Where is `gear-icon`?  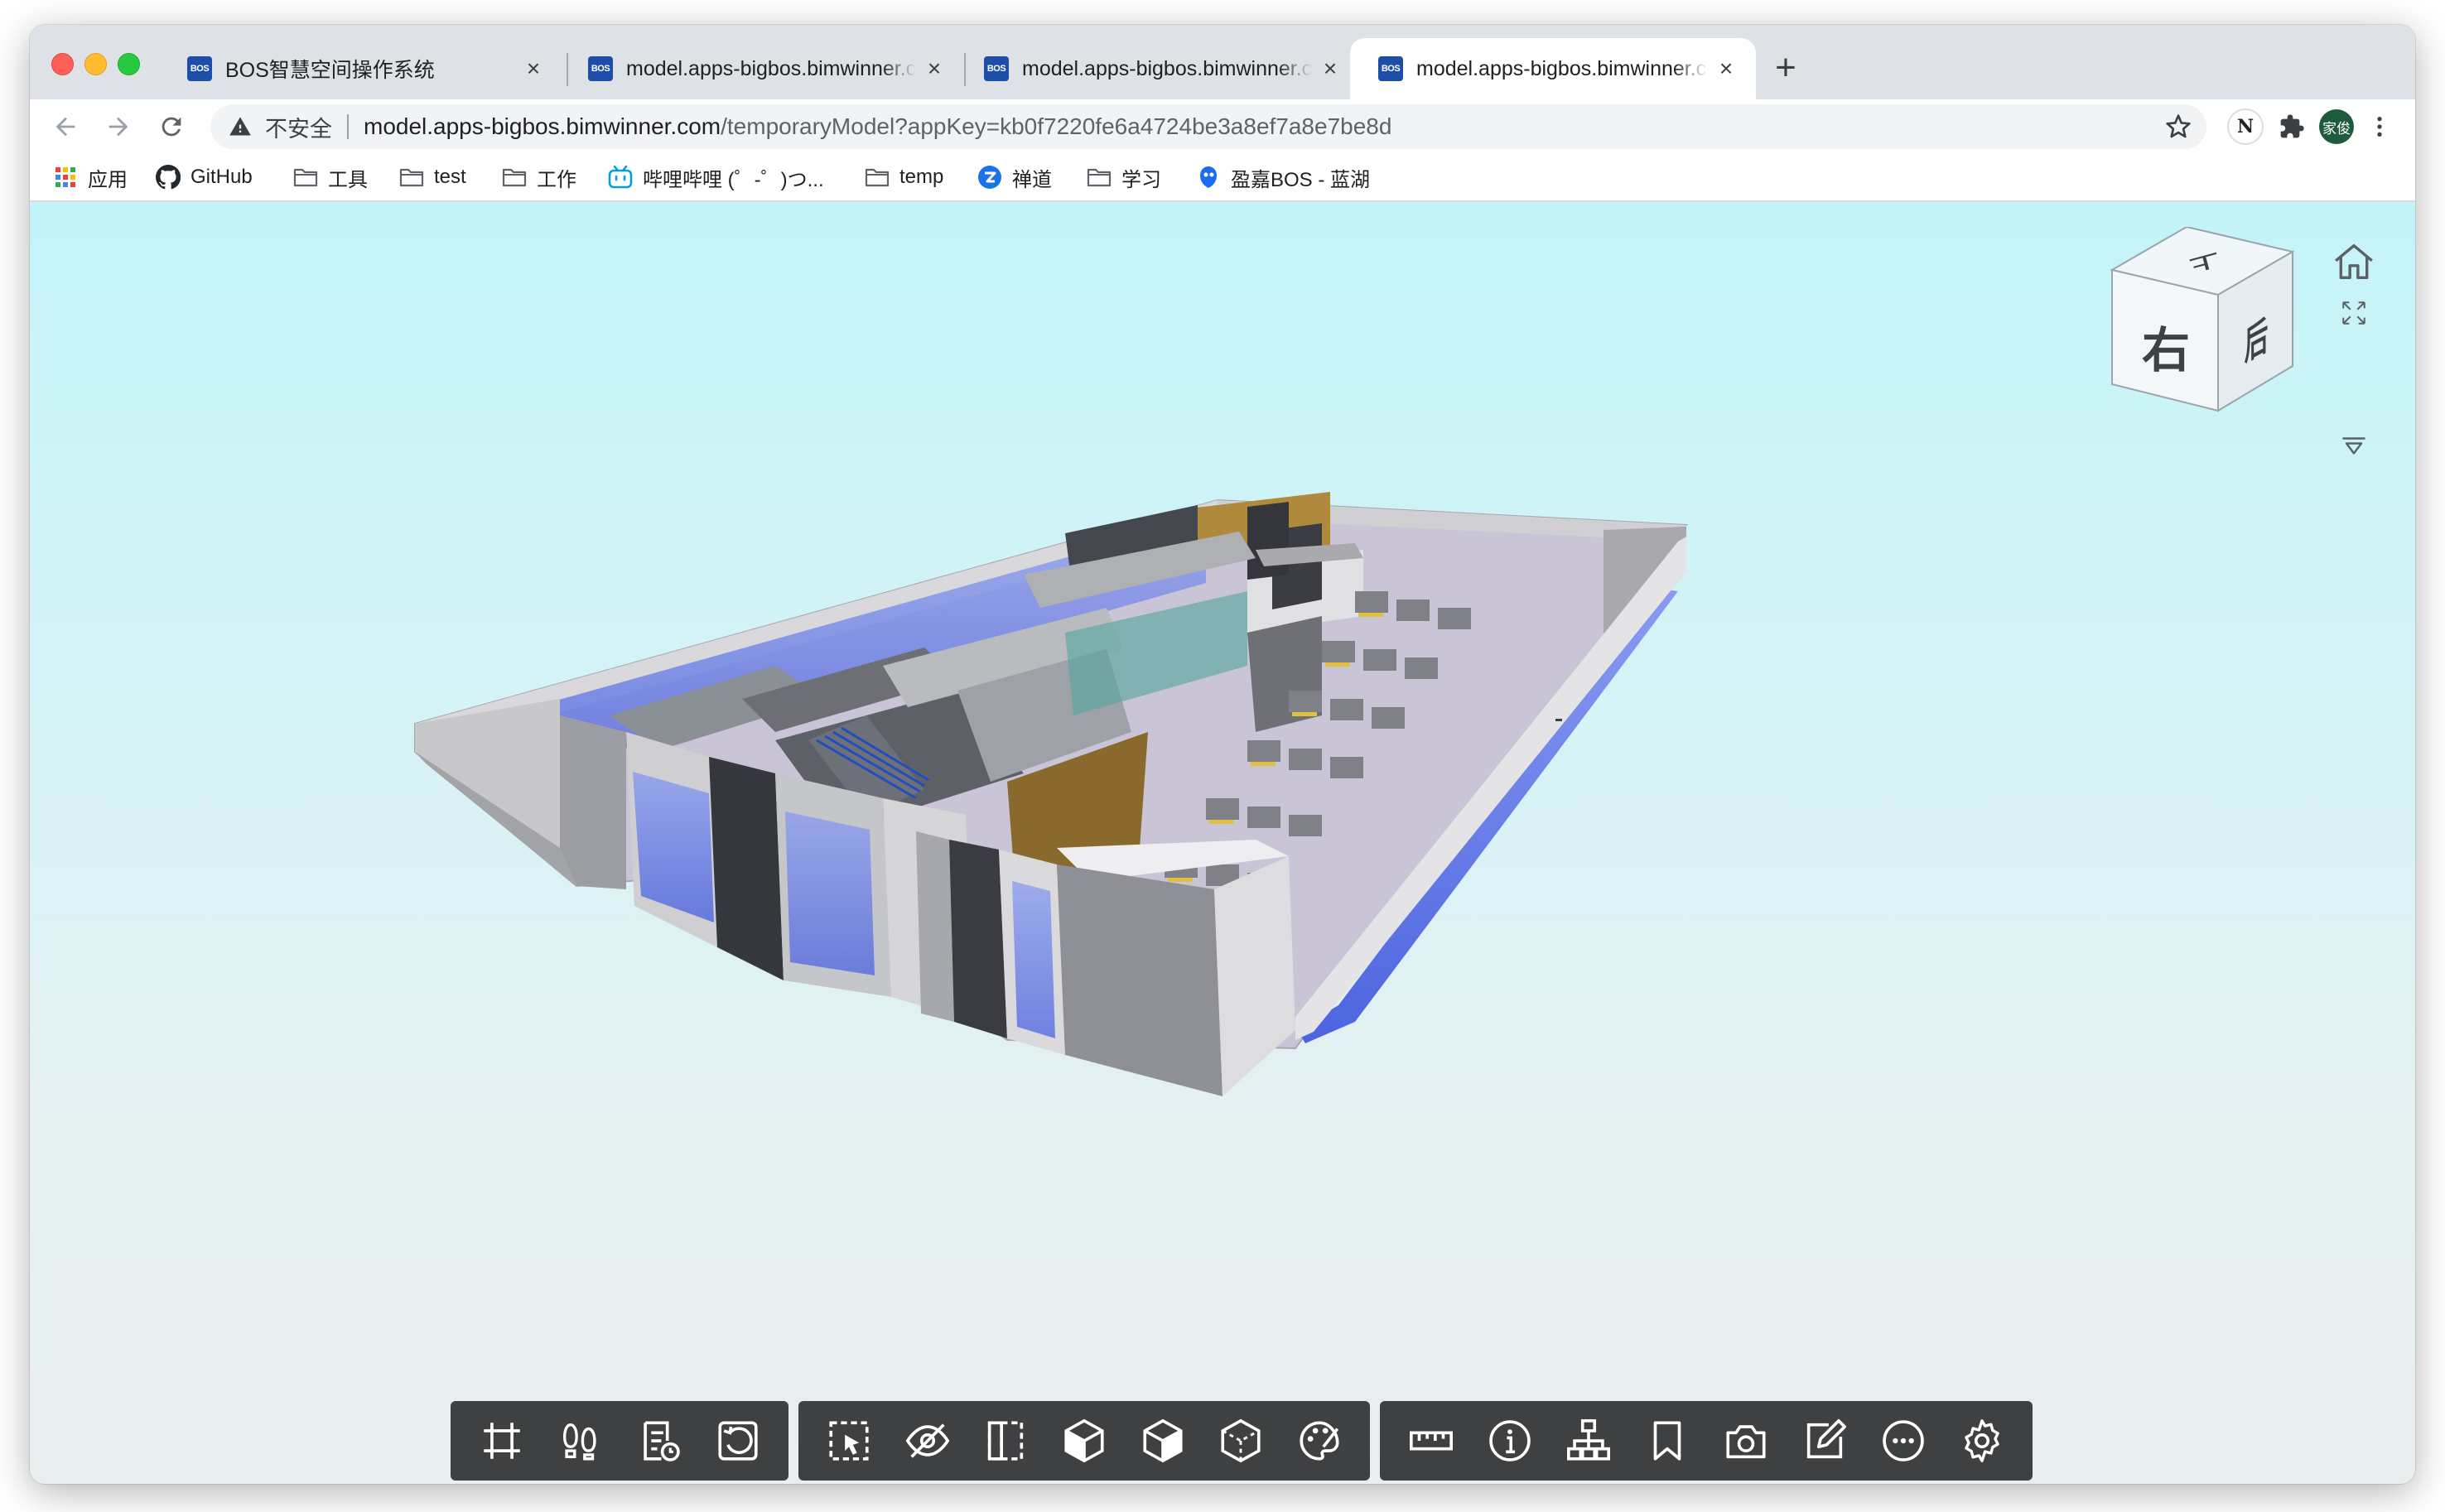
gear-icon is located at coordinates (1981, 1440).